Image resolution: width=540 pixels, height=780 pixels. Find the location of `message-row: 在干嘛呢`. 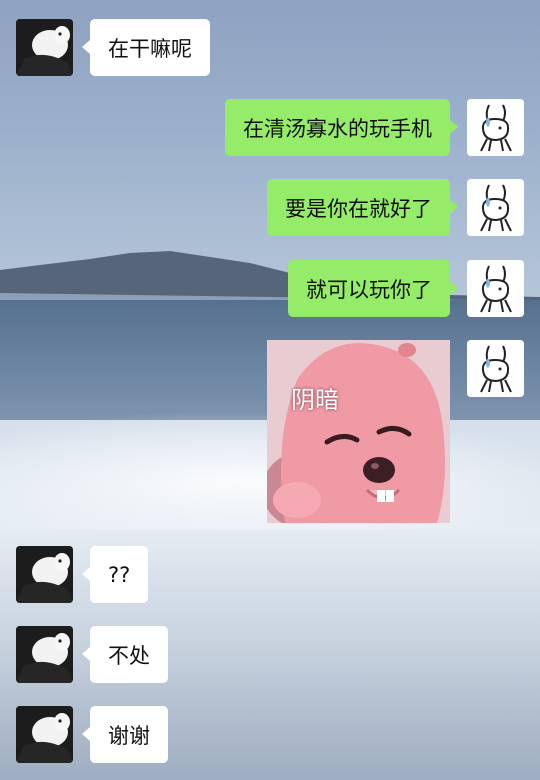

message-row: 在干嘛呢 is located at coordinates (113, 47).